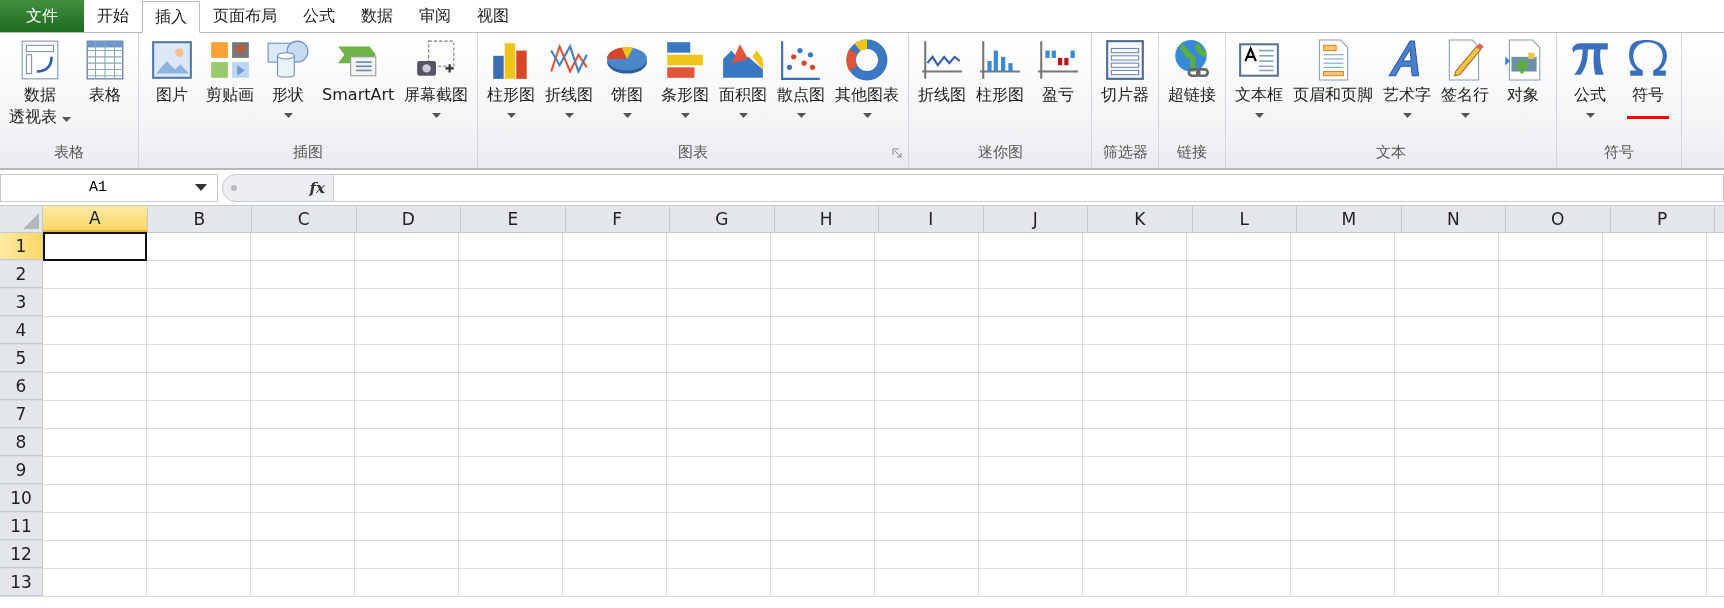 Image resolution: width=1724 pixels, height=608 pixels. Describe the element at coordinates (21, 246) in the screenshot. I see `row-header: 1` at that location.